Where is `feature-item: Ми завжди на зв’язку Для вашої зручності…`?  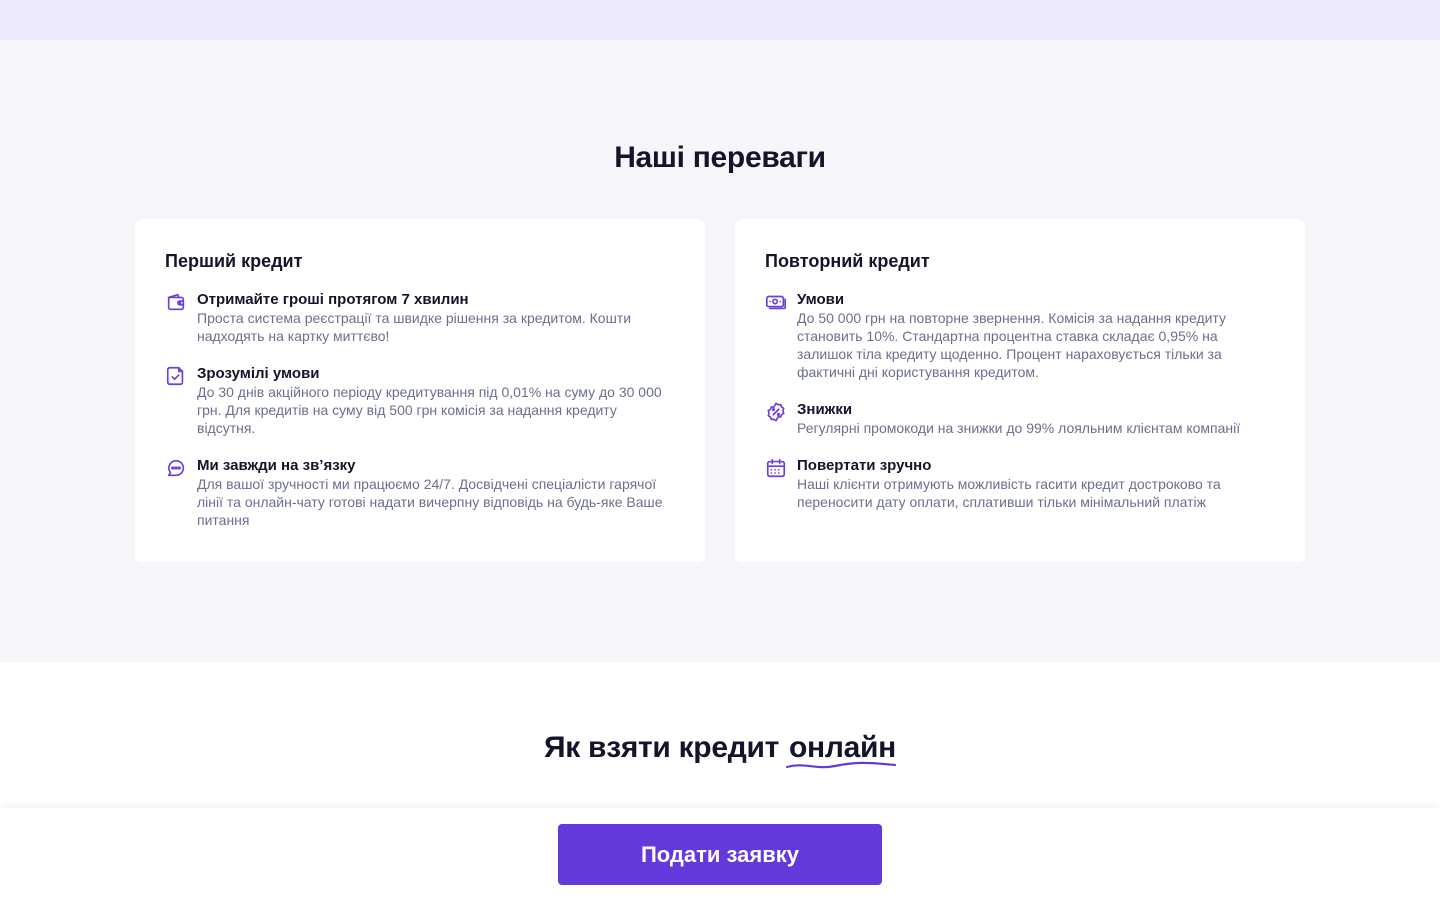
feature-item: Ми завжди на зв’язку Для вашої зручності… is located at coordinates (420, 493).